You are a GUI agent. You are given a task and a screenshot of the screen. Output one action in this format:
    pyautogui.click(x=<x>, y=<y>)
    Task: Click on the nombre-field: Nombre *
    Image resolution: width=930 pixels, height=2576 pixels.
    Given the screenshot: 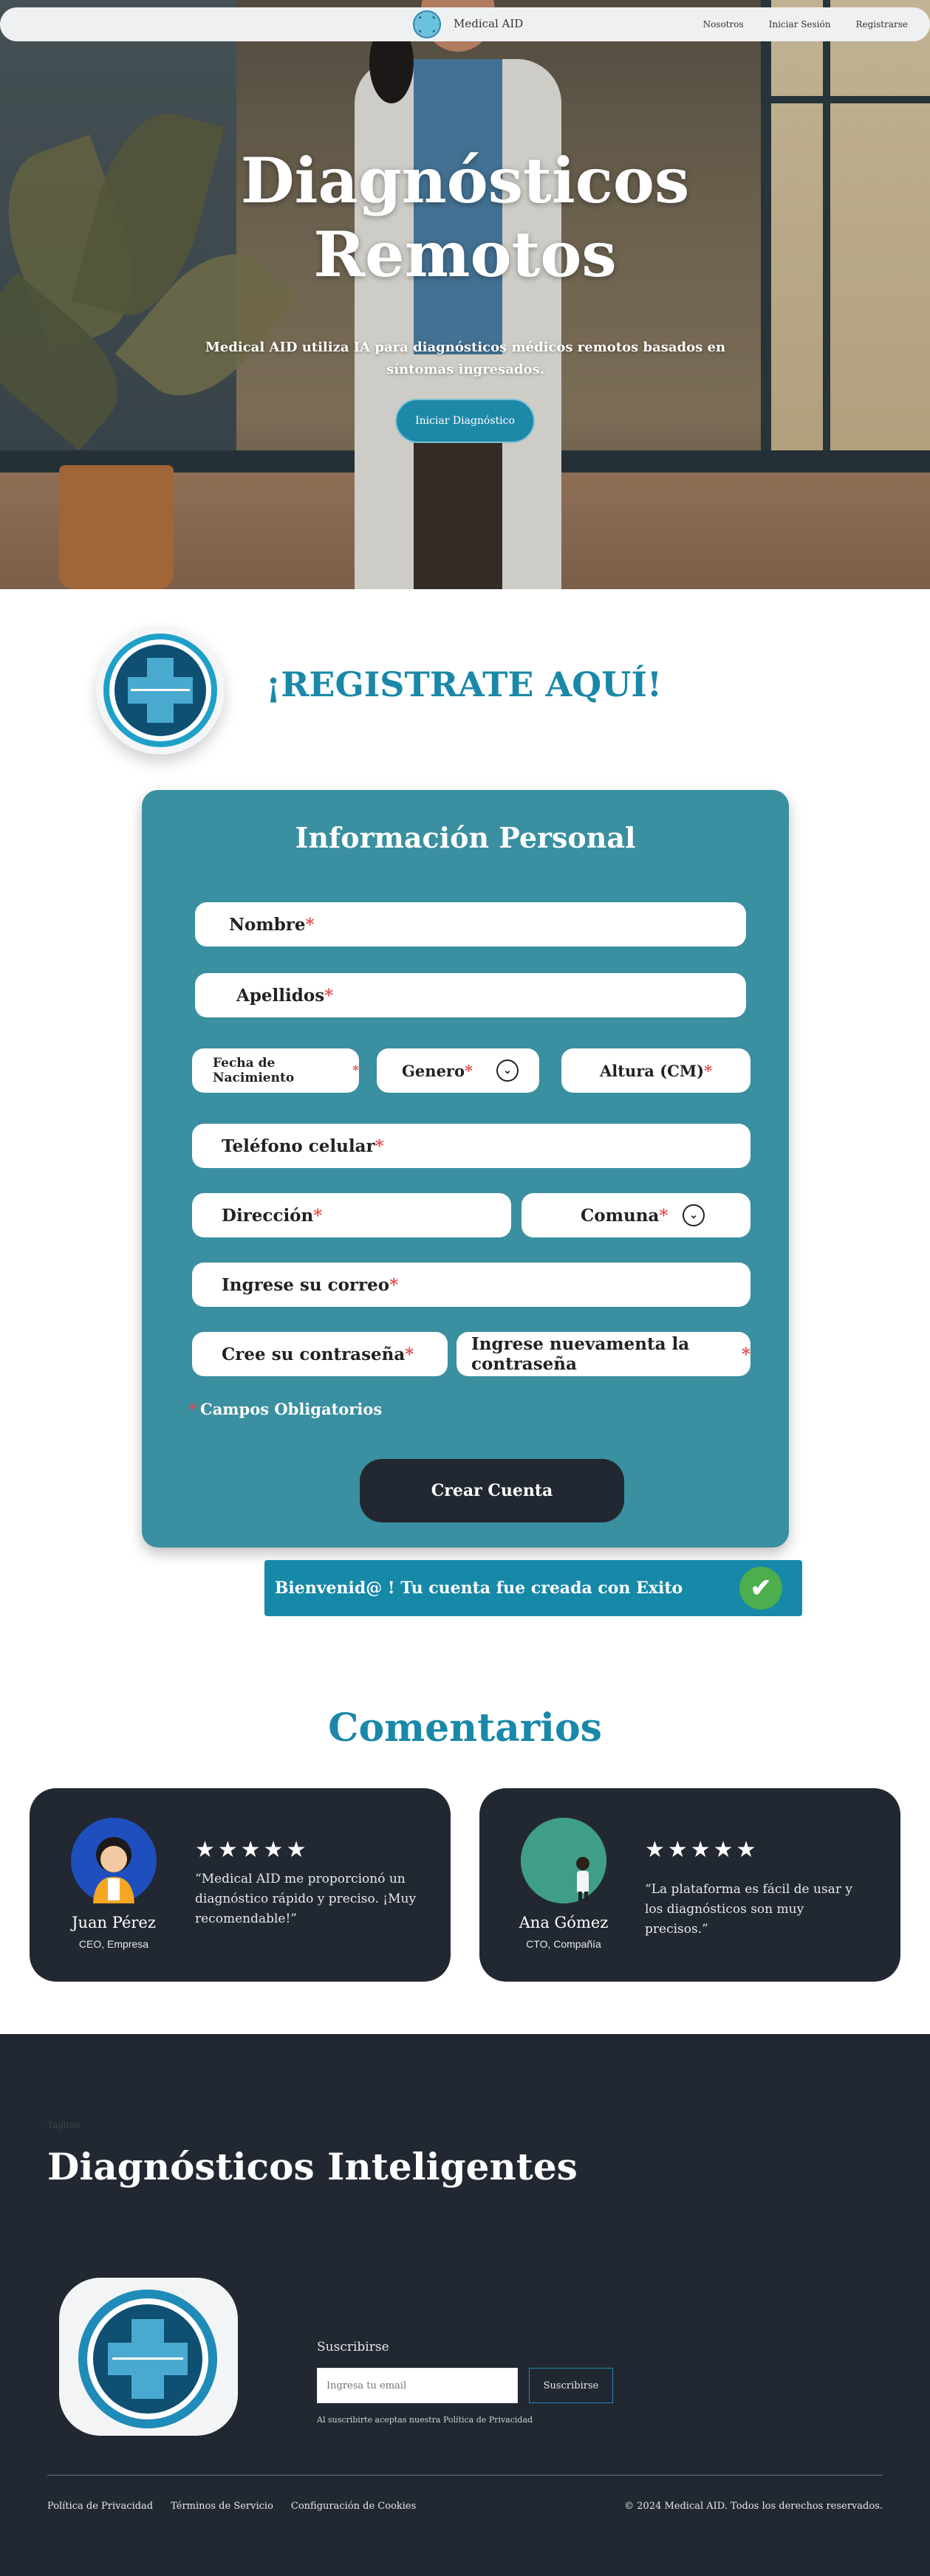 What is the action you would take?
    pyautogui.click(x=470, y=924)
    